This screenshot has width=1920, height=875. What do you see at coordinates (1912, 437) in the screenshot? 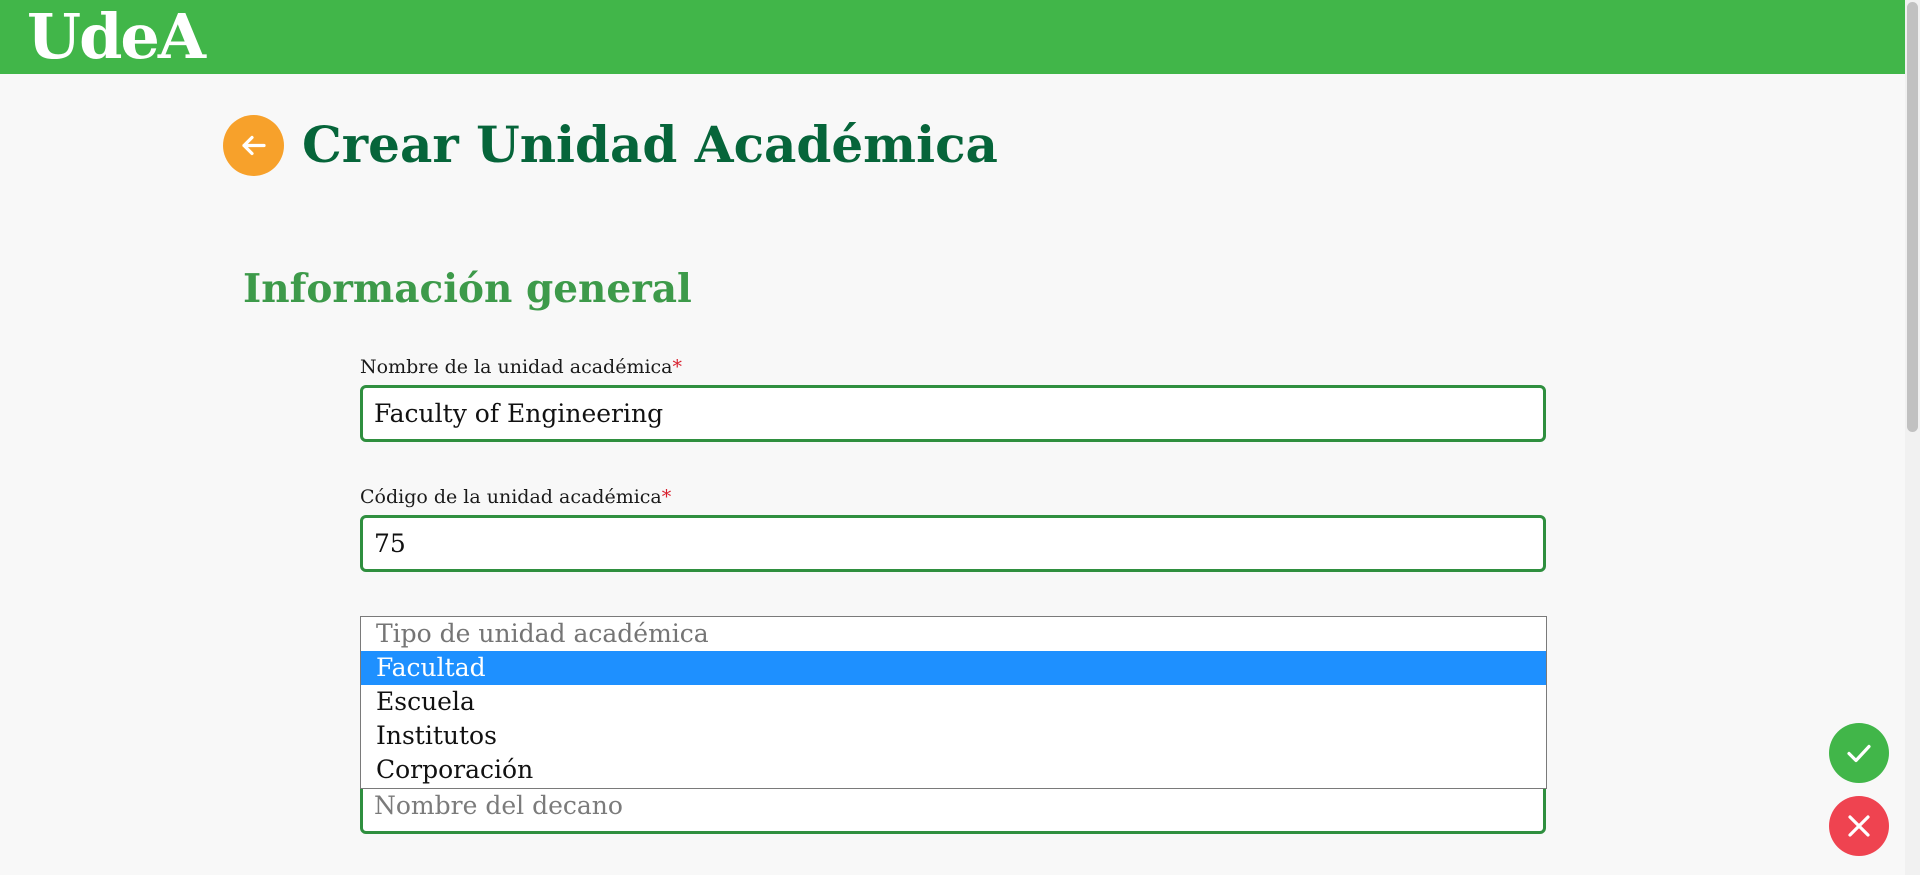
I see `scrollbar` at bounding box center [1912, 437].